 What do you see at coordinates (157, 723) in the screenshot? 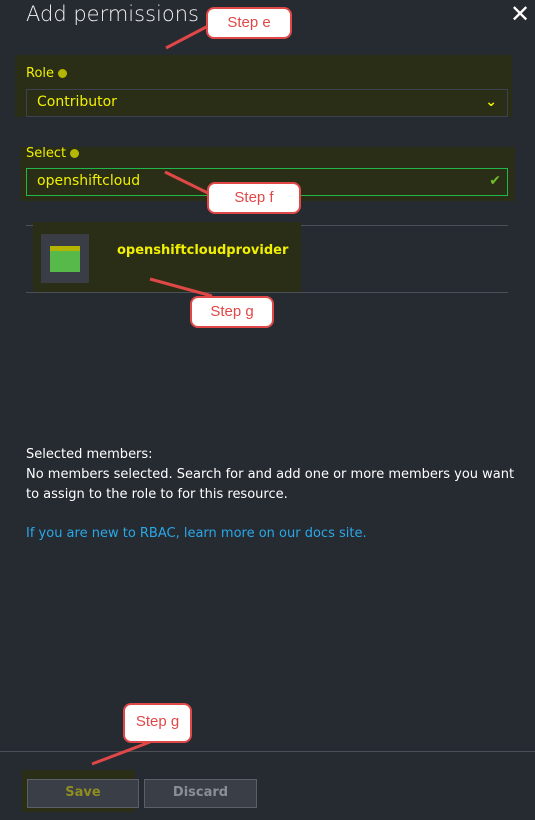
I see `callout-step-g-save: Step g` at bounding box center [157, 723].